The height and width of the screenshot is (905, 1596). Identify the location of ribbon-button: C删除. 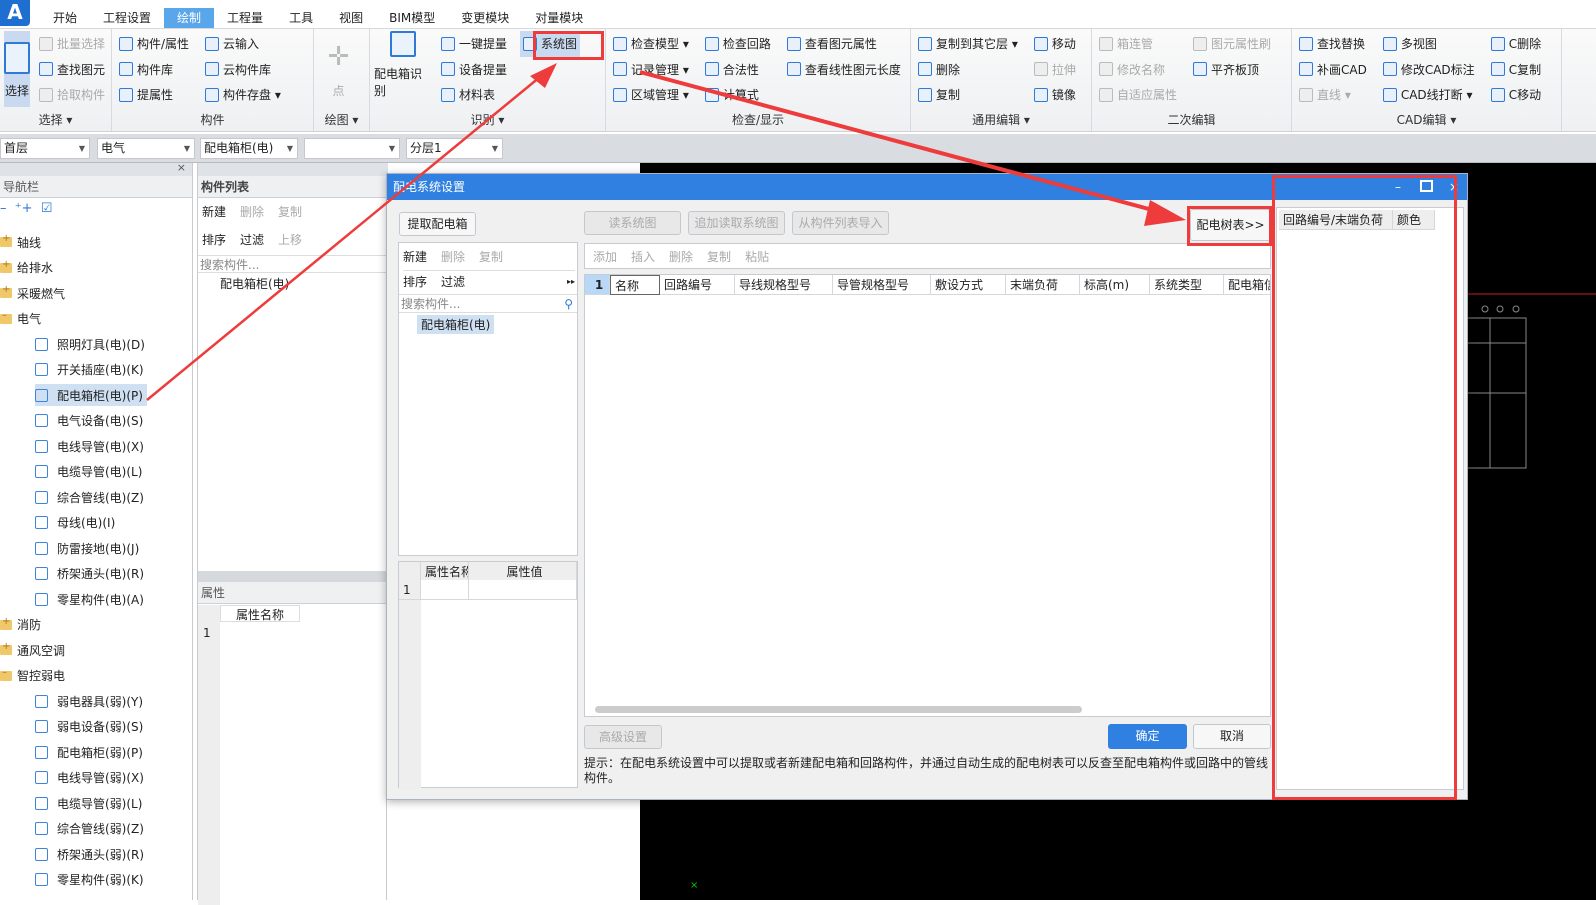
(1516, 44).